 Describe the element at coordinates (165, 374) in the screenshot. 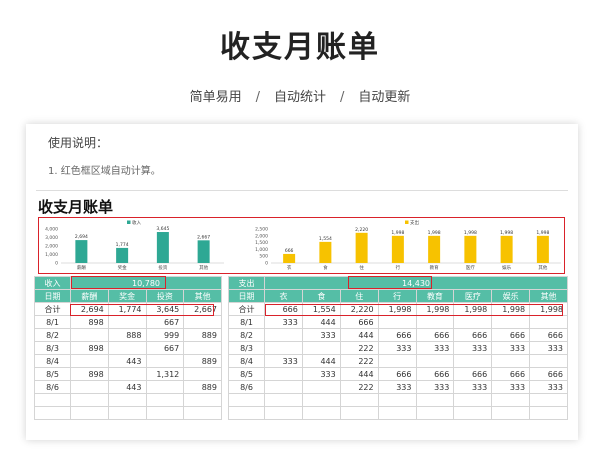

I see `table-cell: 1,312` at that location.